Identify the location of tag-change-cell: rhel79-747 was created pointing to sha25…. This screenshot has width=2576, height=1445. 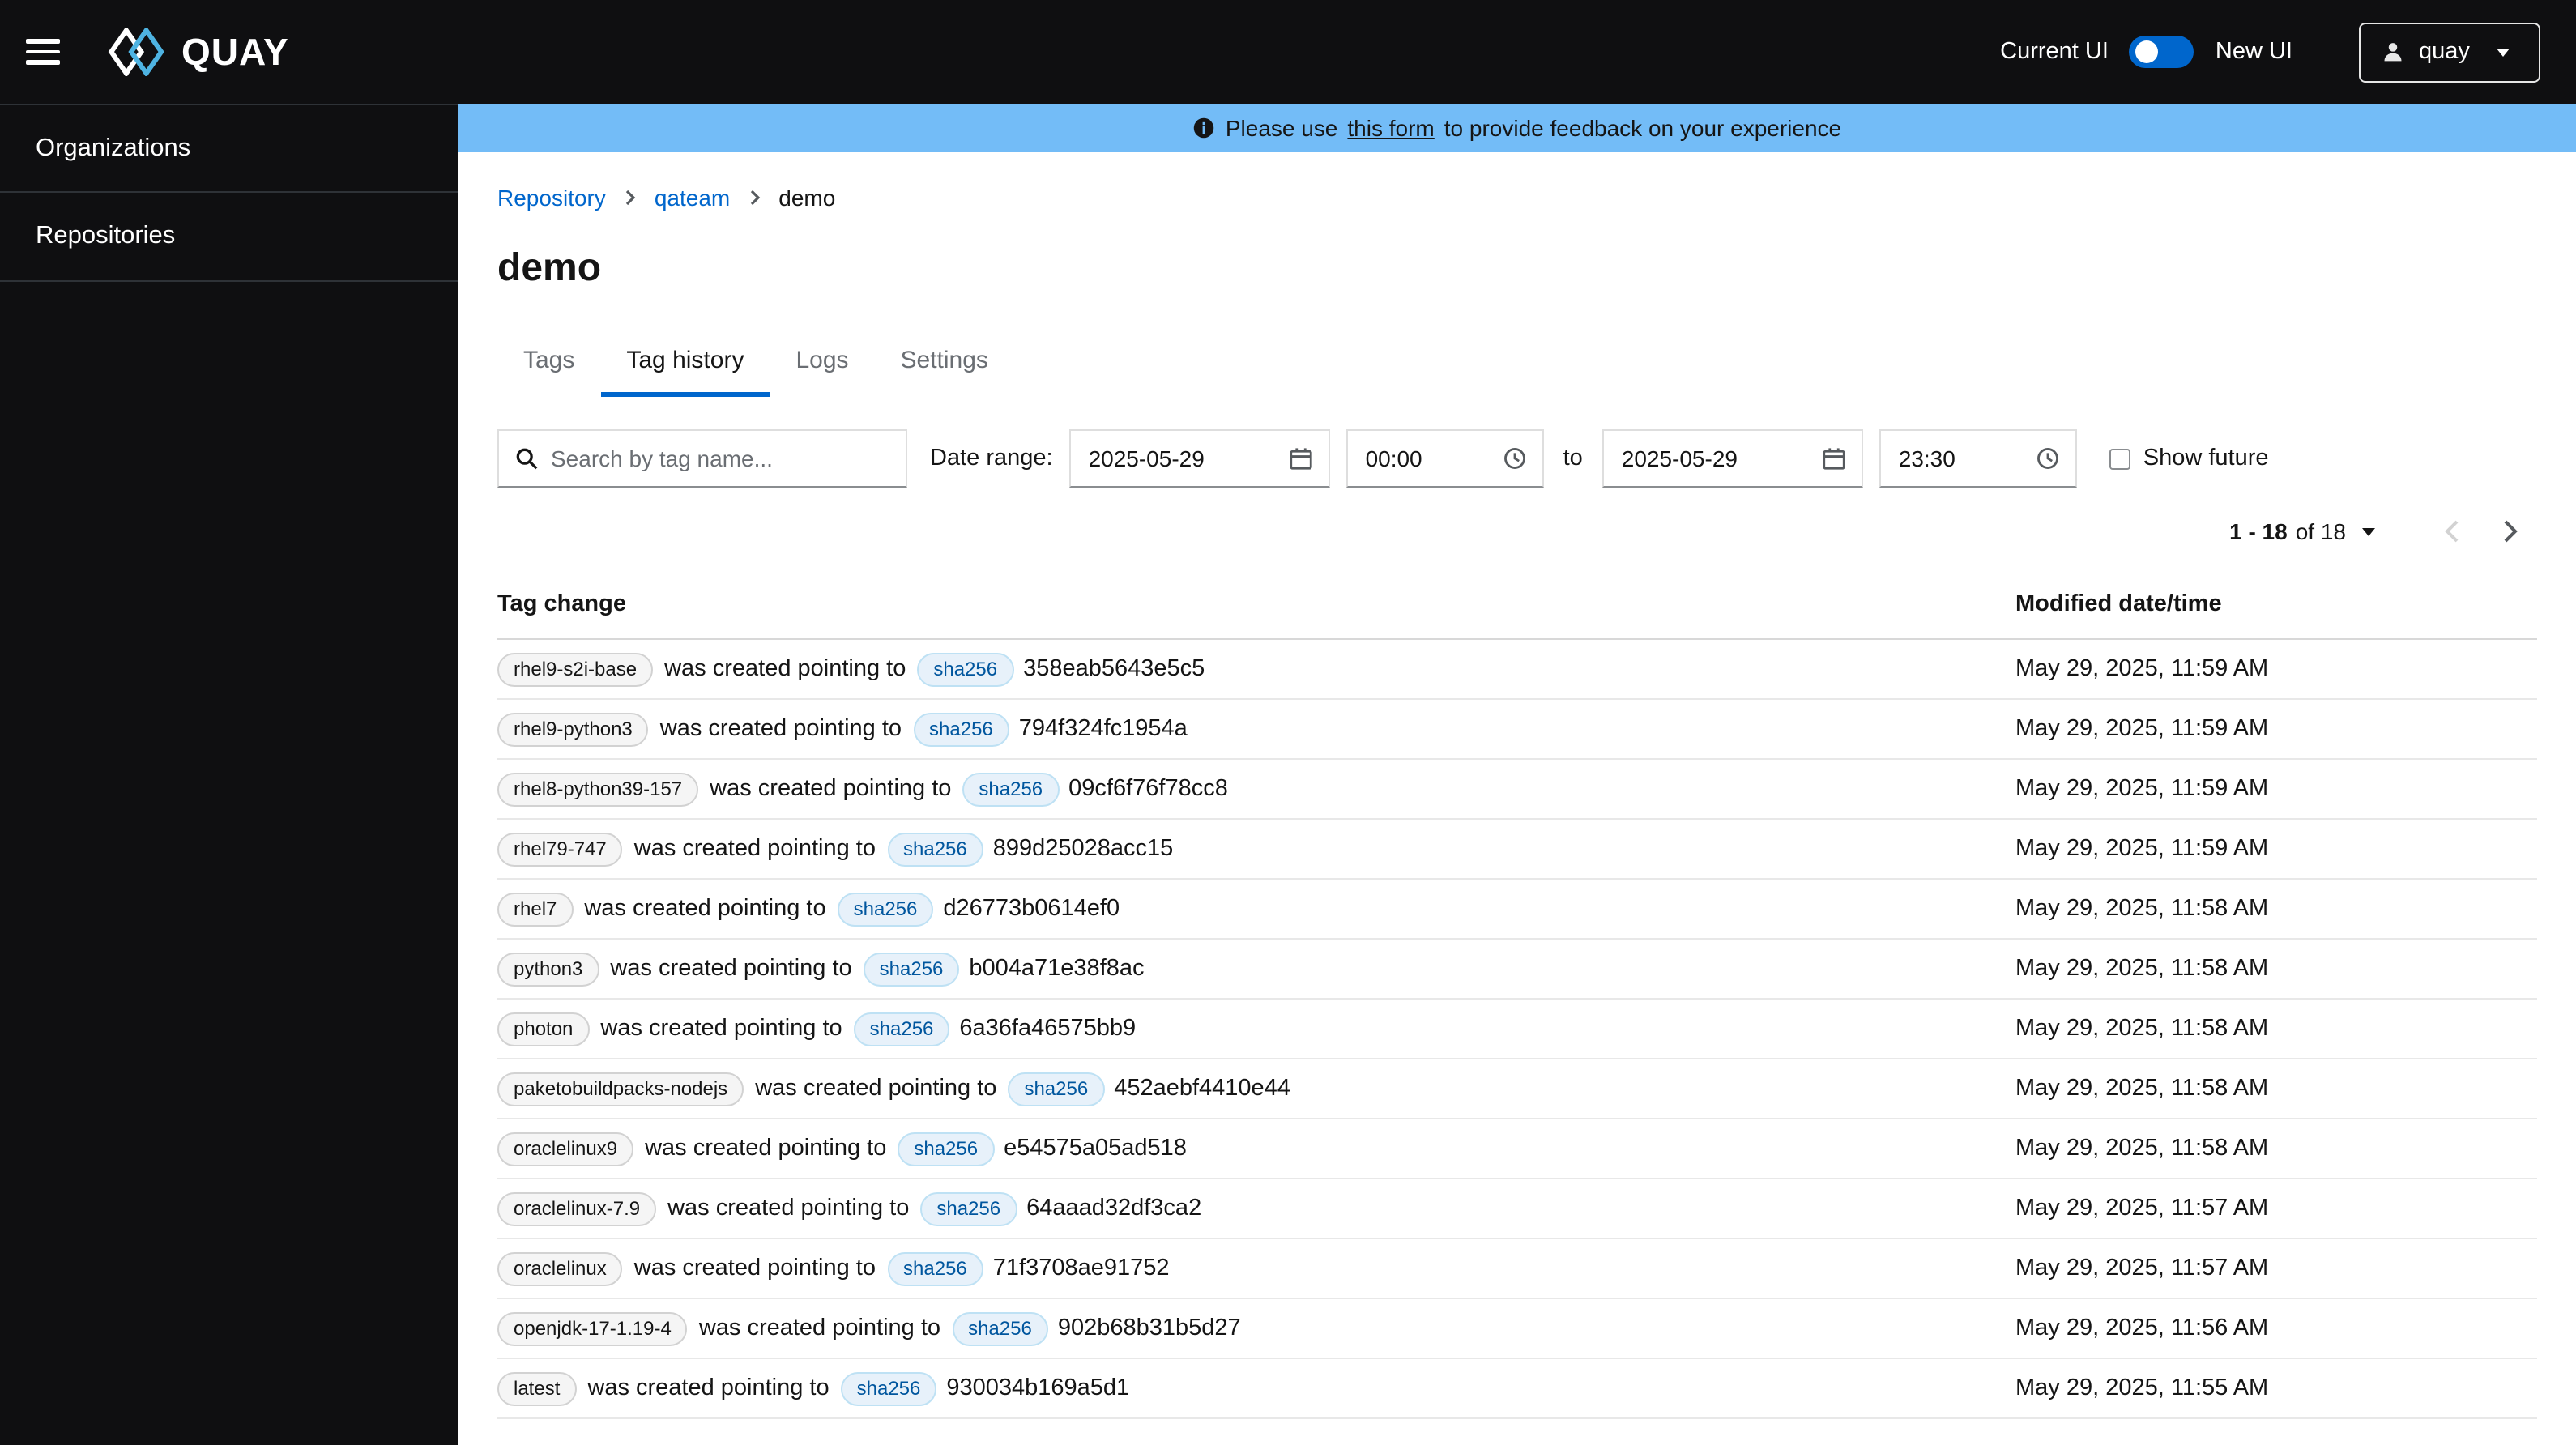
(1256, 849).